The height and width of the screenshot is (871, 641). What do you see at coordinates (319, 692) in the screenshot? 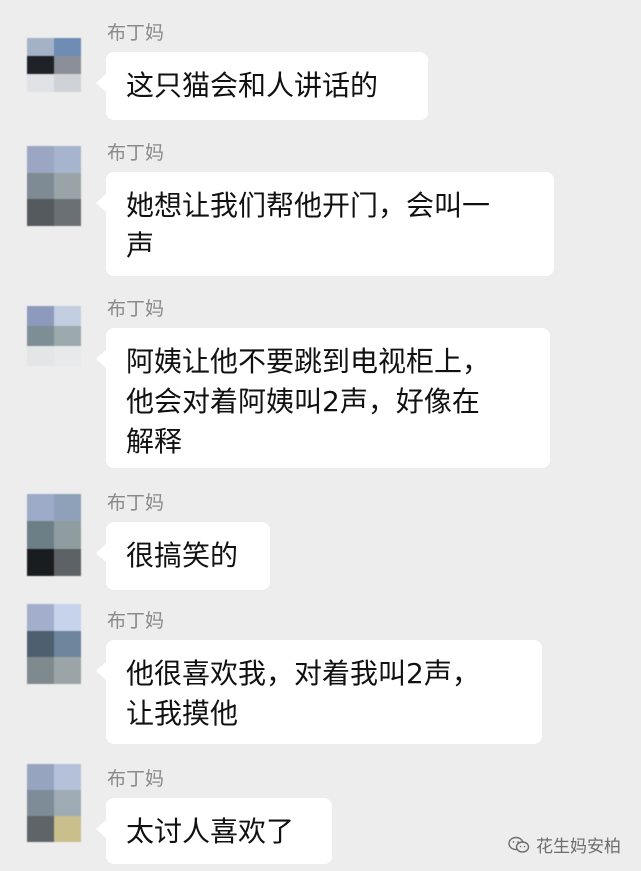
I see `message-bubble: 他很喜欢我，对着我叫2声， 让我摸他` at bounding box center [319, 692].